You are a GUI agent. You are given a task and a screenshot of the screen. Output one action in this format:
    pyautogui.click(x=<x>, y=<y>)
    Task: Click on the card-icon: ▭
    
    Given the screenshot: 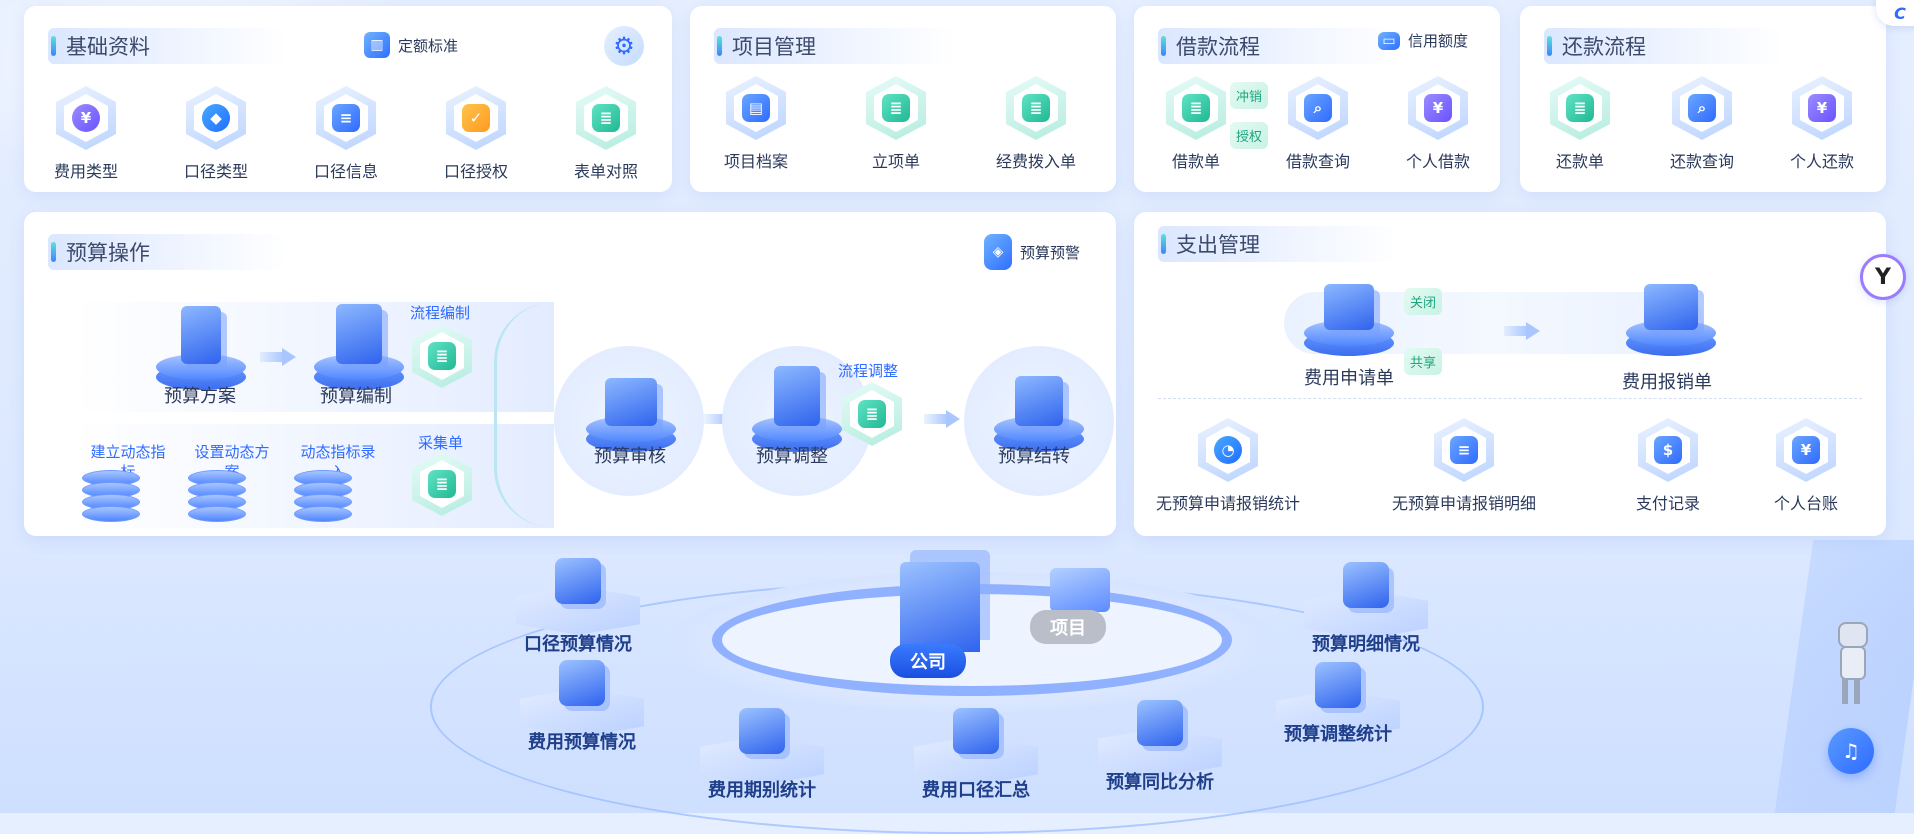 What is the action you would take?
    pyautogui.click(x=1389, y=40)
    